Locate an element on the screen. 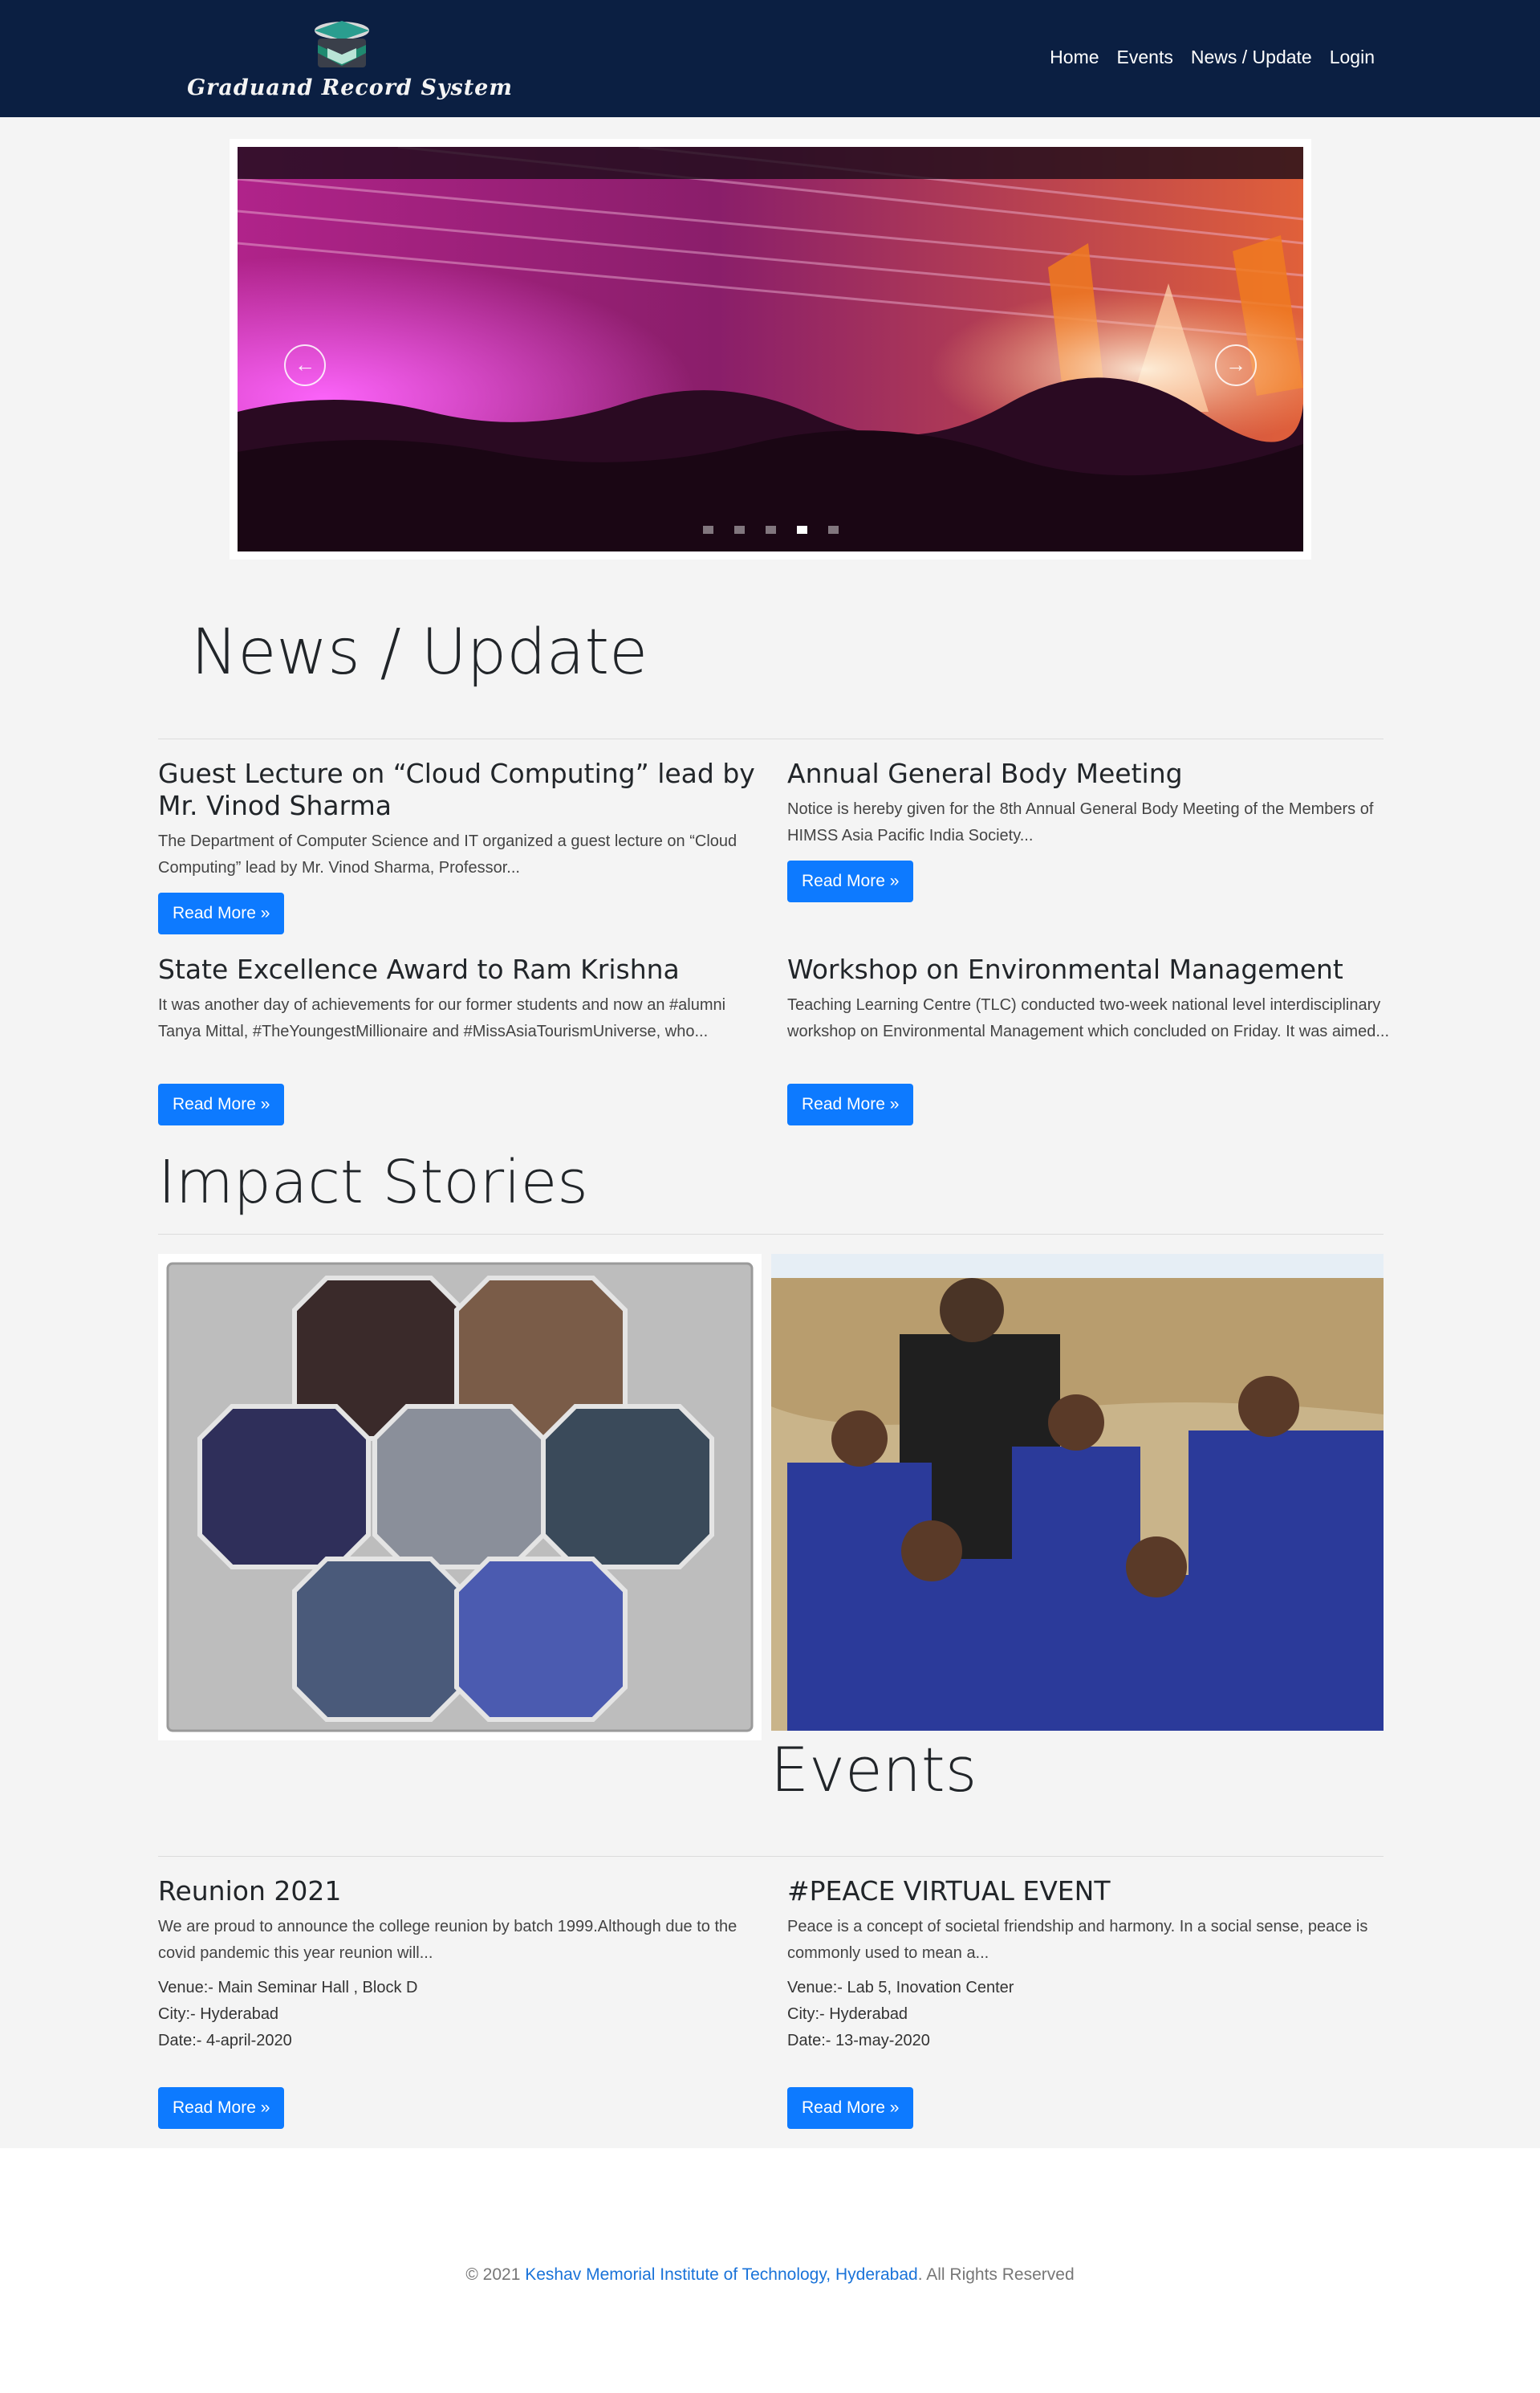 This screenshot has width=1540, height=2393. news-title: State Excellence Award to Ram Krishna is located at coordinates (419, 969).